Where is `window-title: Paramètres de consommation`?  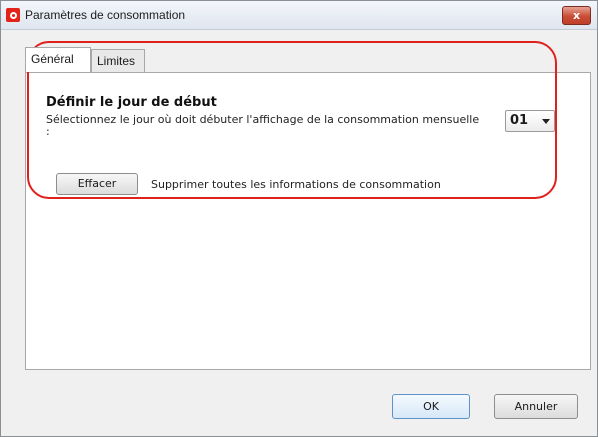
window-title: Paramètres de consommation is located at coordinates (105, 15).